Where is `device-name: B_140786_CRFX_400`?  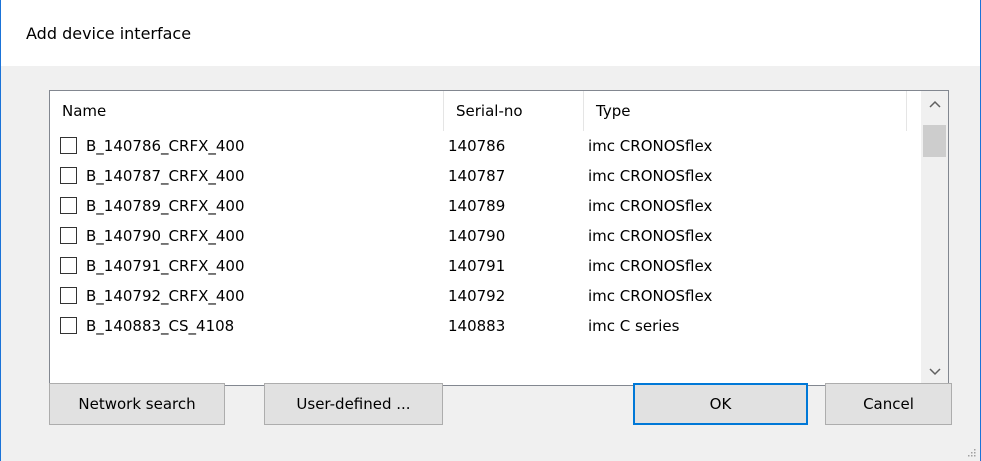 device-name: B_140786_CRFX_400 is located at coordinates (165, 146).